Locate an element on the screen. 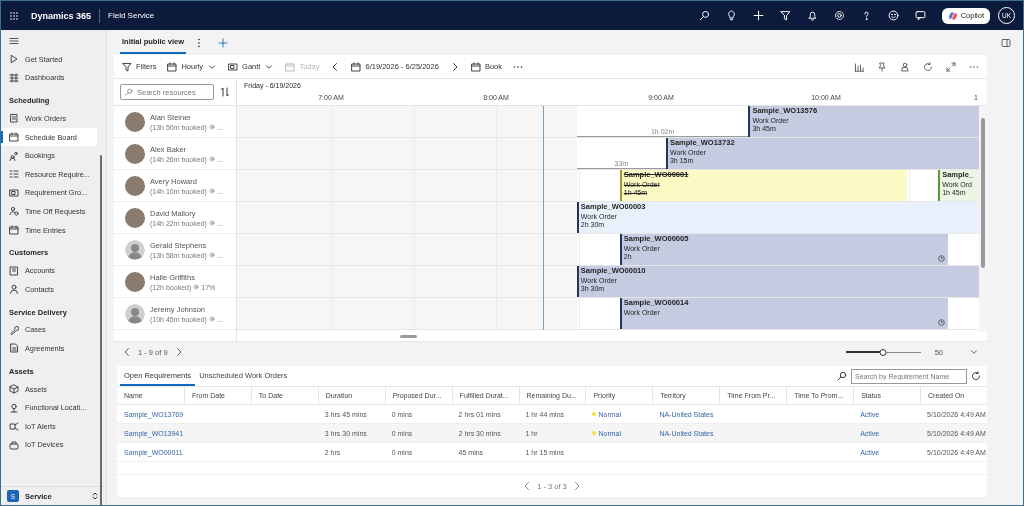  device-icon is located at coordinates (14, 444).